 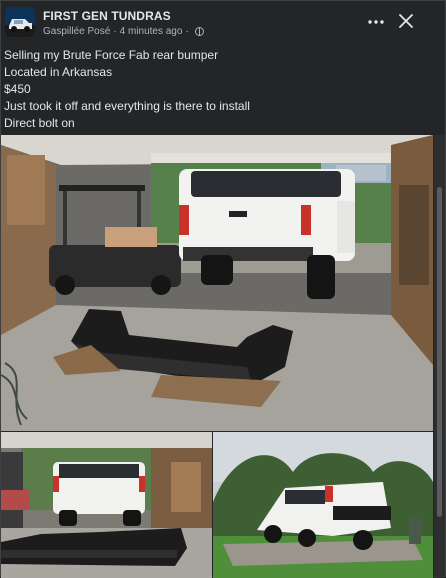 What do you see at coordinates (17, 89) in the screenshot?
I see `post-text-line: $450` at bounding box center [17, 89].